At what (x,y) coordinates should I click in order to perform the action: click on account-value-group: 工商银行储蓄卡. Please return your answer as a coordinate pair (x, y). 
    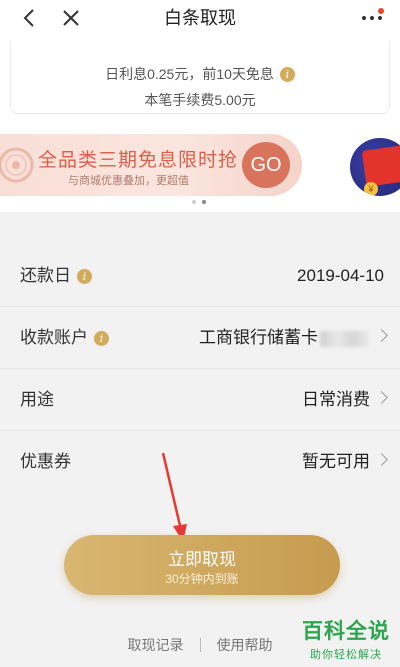
    Looking at the image, I should click on (284, 338).